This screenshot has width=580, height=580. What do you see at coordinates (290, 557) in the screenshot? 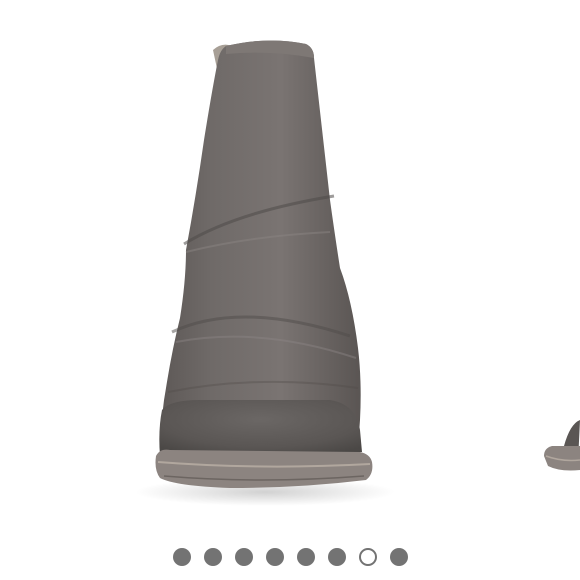
I see `carousel-pagination` at bounding box center [290, 557].